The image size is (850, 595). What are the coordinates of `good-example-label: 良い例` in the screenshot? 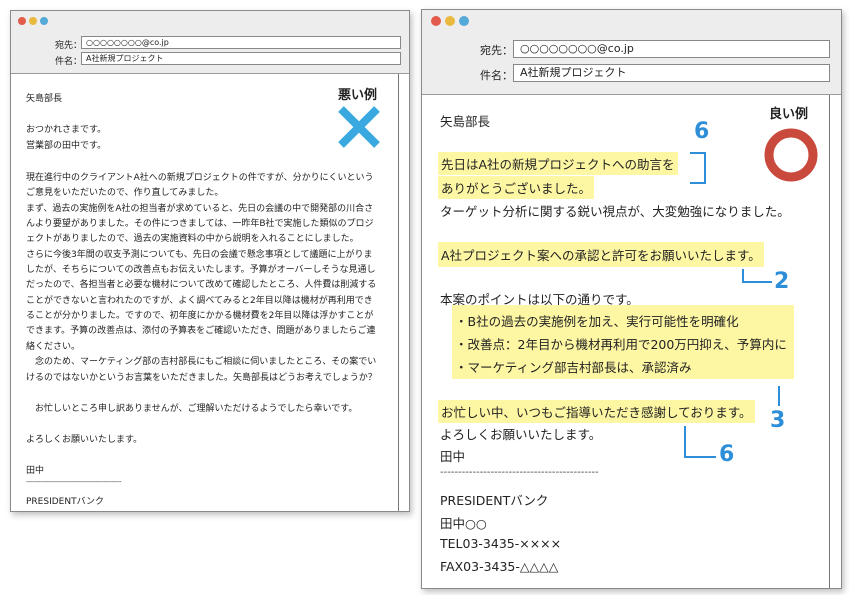 It's located at (789, 114).